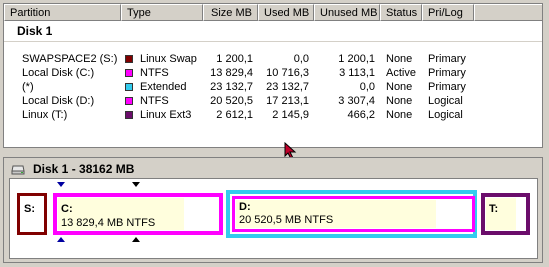  What do you see at coordinates (58, 73) in the screenshot?
I see `cell-partition: Local Disk (C:)` at bounding box center [58, 73].